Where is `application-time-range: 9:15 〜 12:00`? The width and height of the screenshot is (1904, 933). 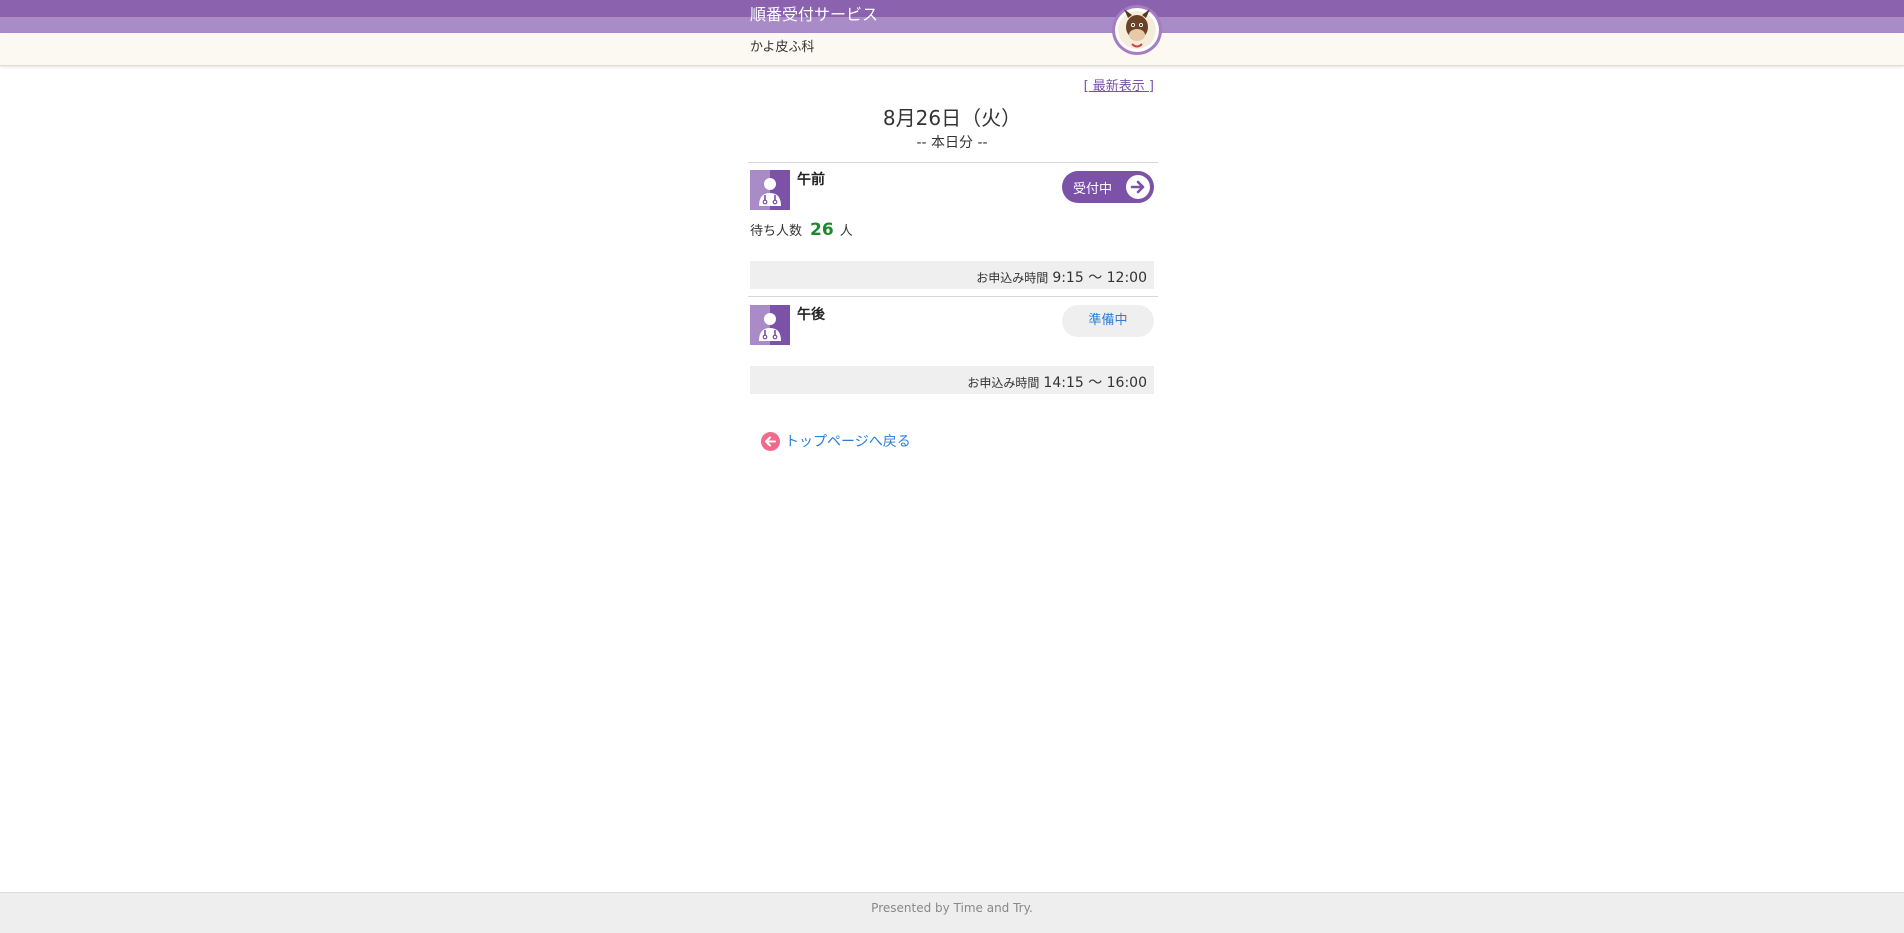
application-time-range: 9:15 〜 12:00 is located at coordinates (1099, 278).